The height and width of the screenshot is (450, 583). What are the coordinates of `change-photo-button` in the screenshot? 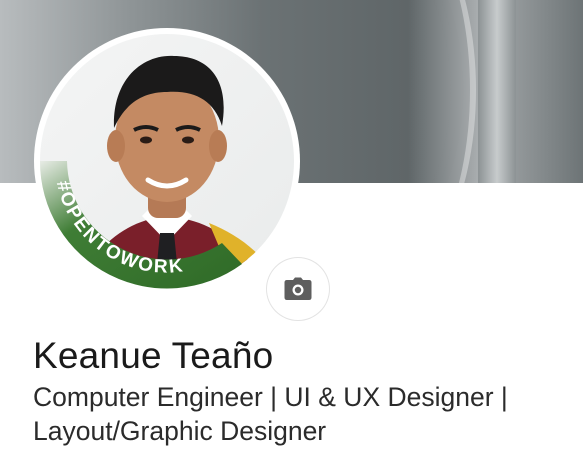 It's located at (298, 289).